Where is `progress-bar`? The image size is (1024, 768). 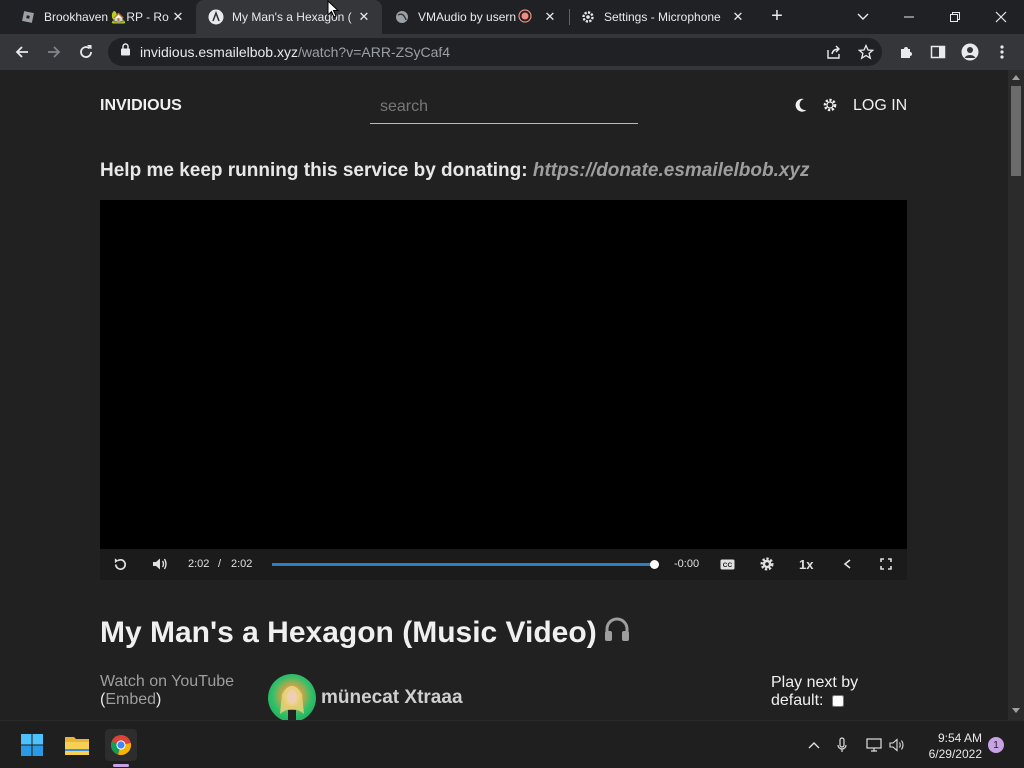
progress-bar is located at coordinates (463, 564).